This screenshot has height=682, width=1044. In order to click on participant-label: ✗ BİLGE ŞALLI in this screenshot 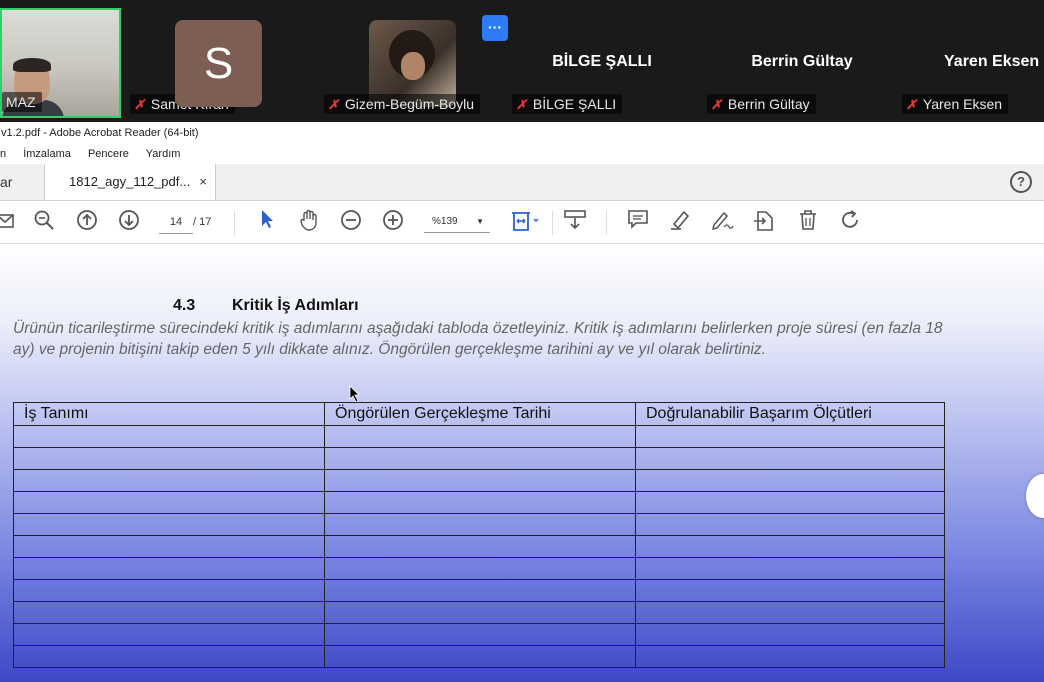, I will do `click(567, 104)`.